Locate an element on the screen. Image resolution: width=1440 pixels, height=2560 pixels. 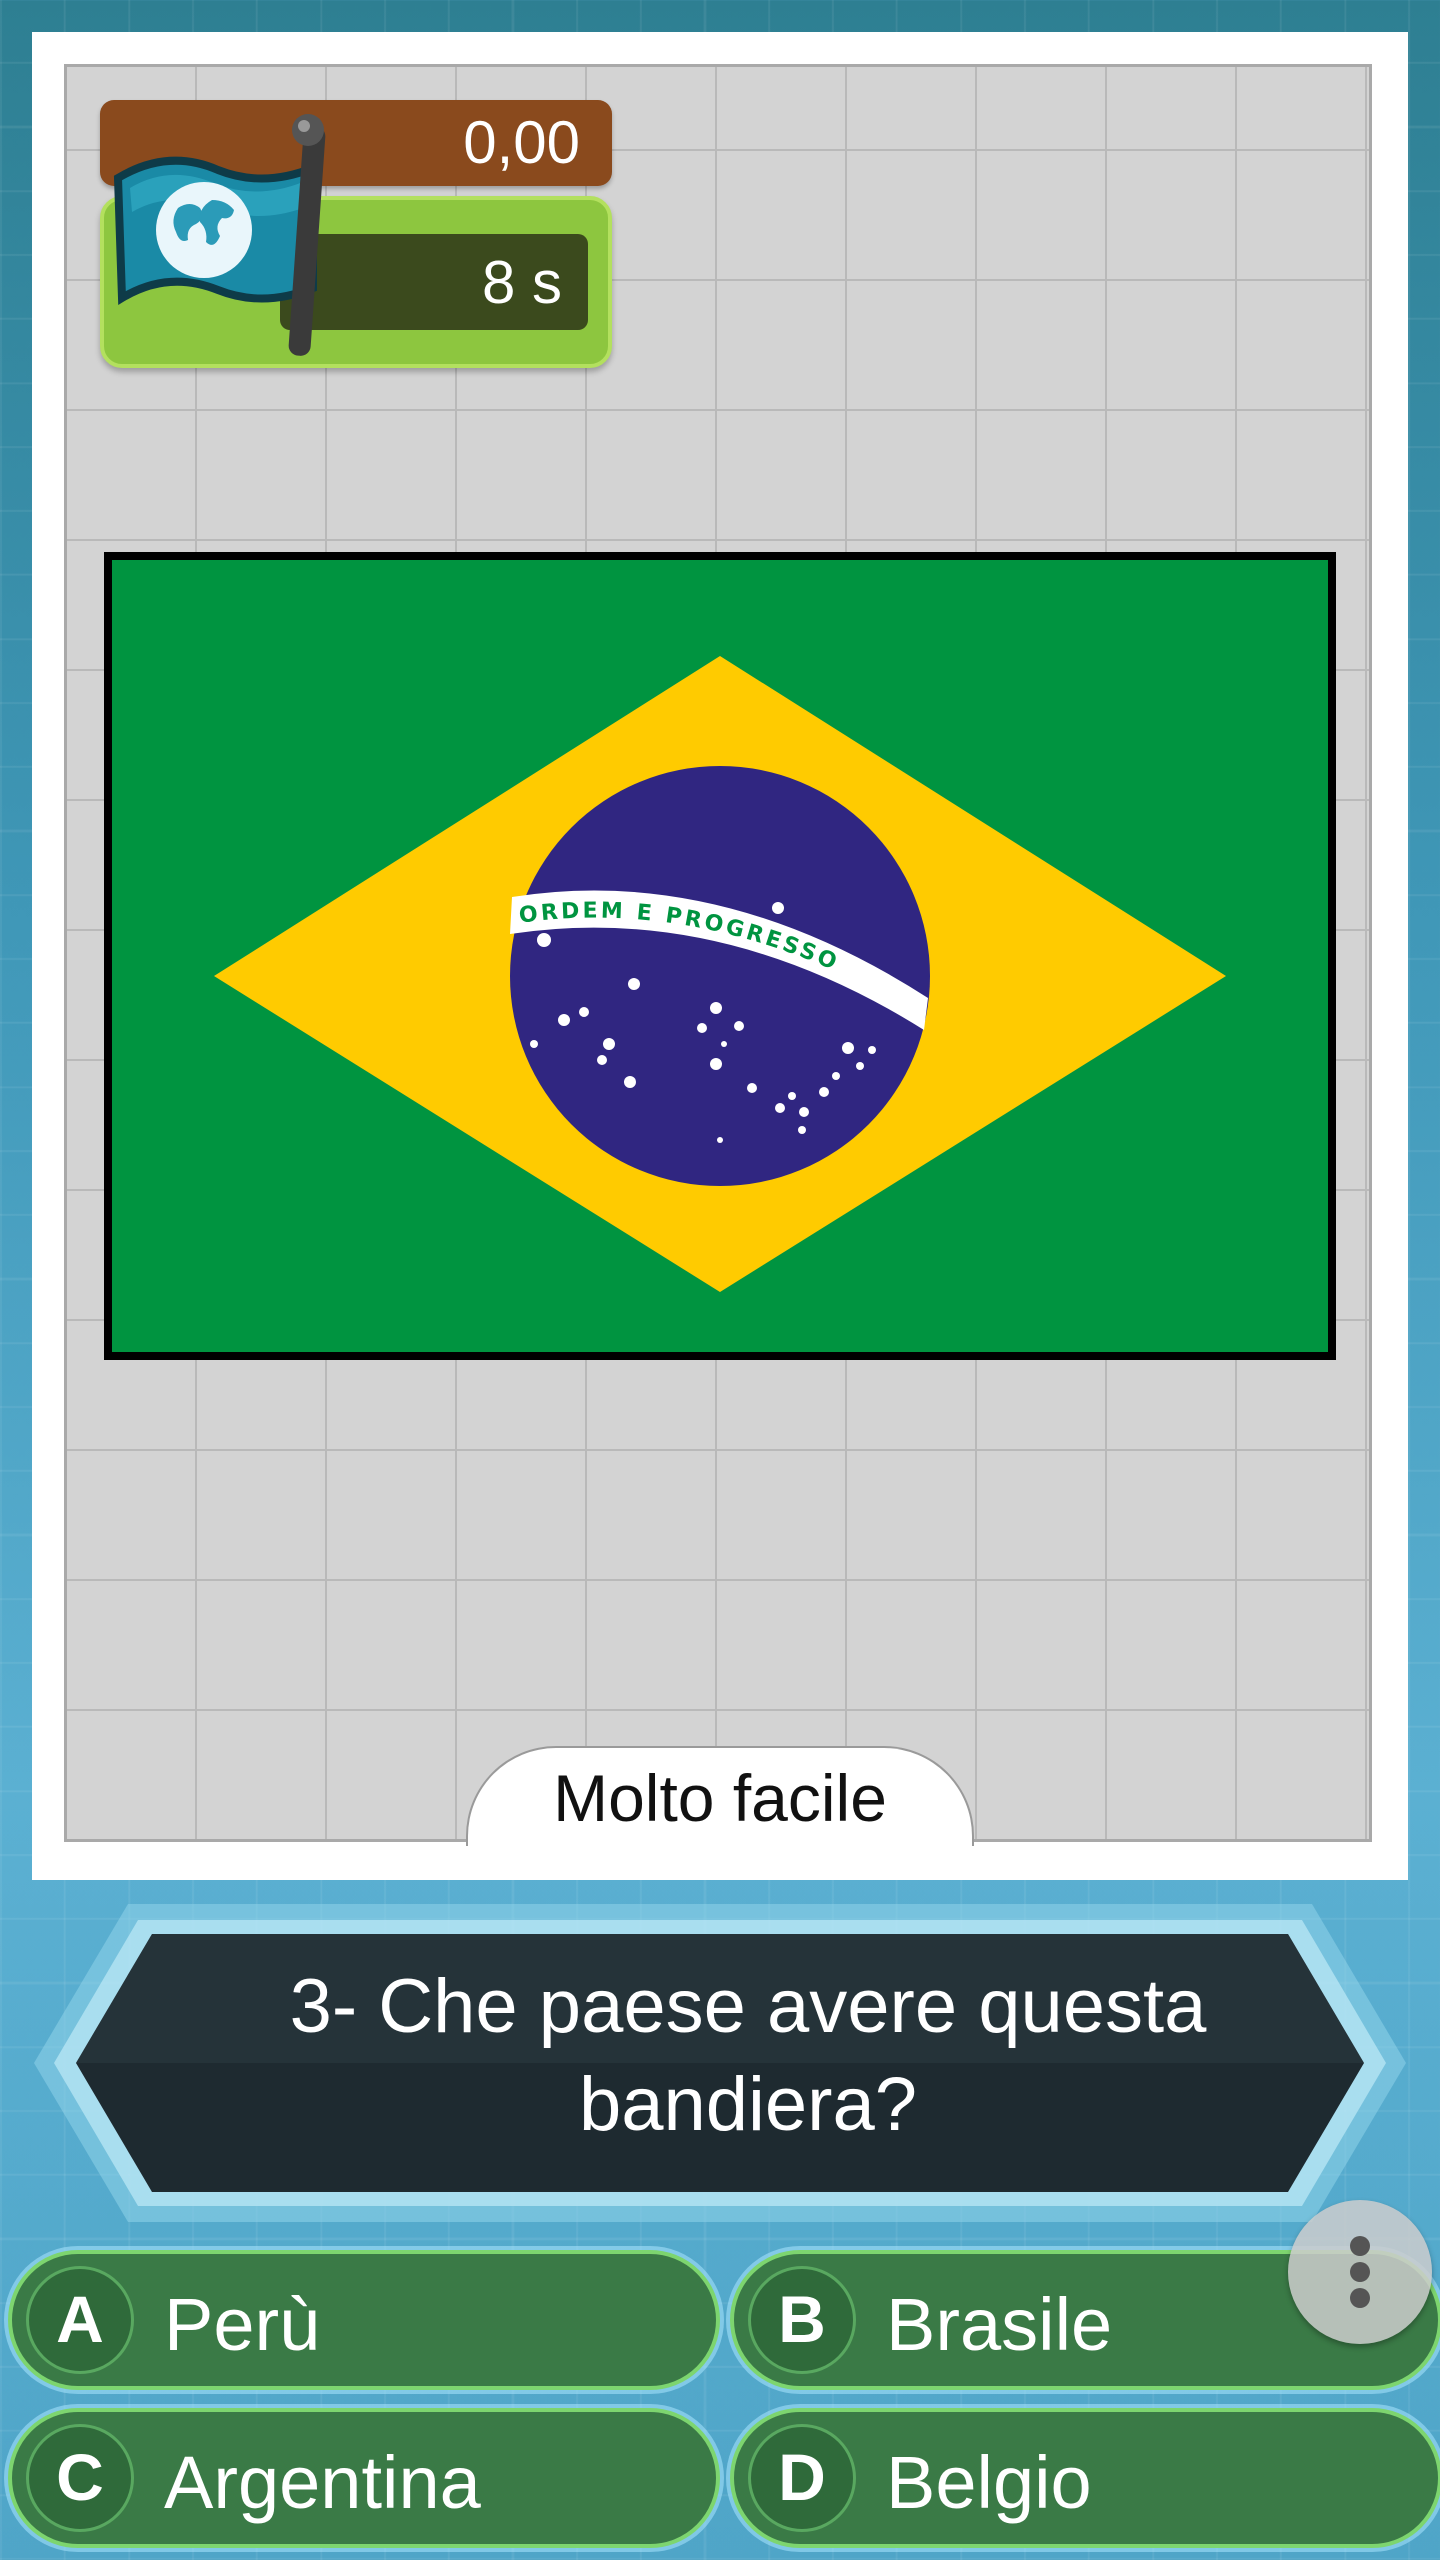
score-value: 0,00 is located at coordinates (521, 142).